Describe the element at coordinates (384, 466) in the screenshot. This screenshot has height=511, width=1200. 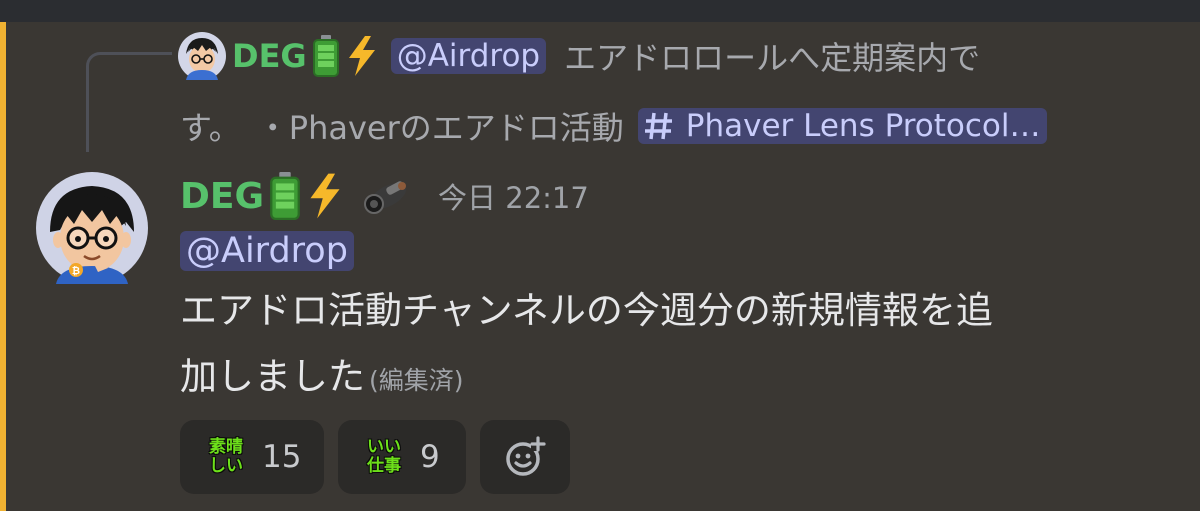
I see `reaction-emoji-bottom: 仕事` at that location.